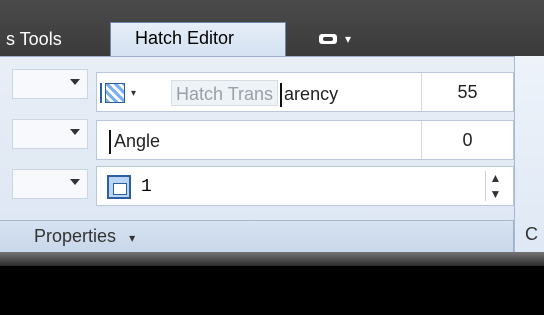  Describe the element at coordinates (496, 194) in the screenshot. I see `spinner-down-icon: ▼` at that location.